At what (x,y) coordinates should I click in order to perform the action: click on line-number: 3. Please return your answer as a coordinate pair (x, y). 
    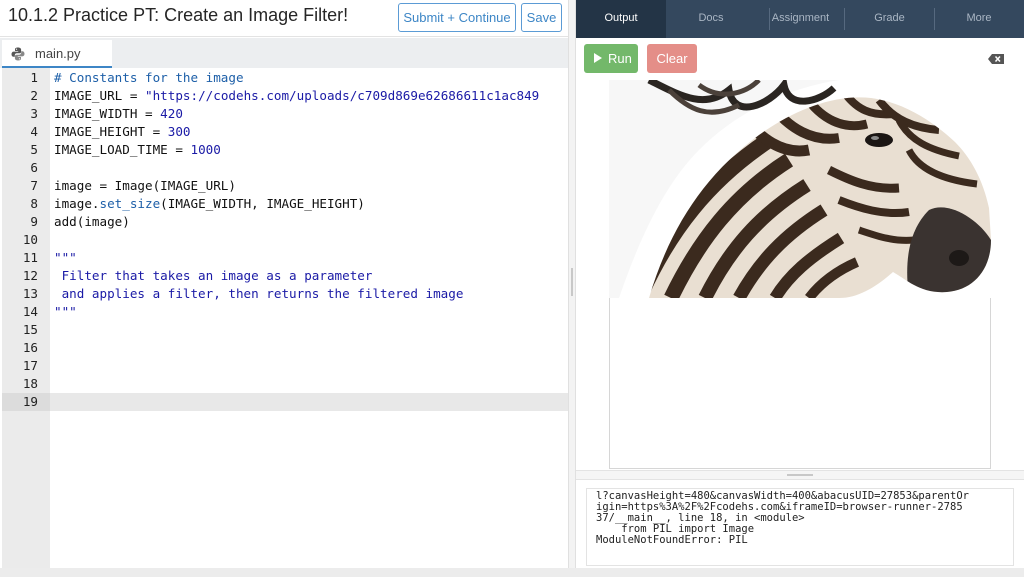
    Looking at the image, I should click on (34, 113).